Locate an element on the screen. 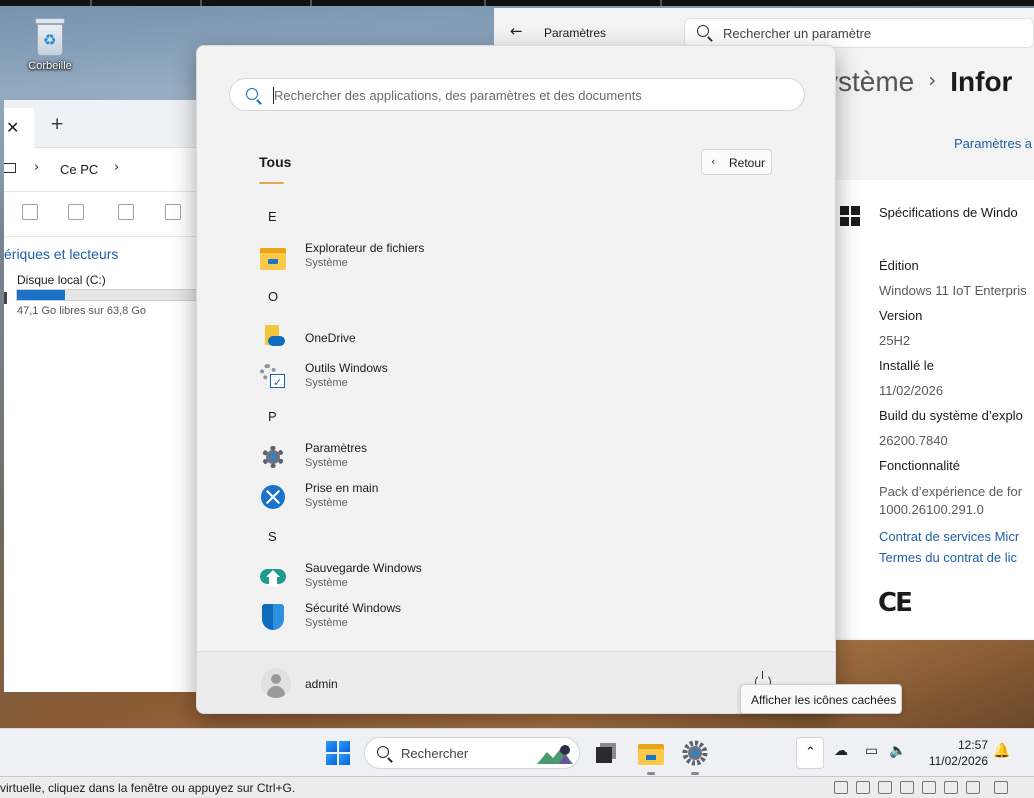 Image resolution: width=1034 pixels, height=798 pixels. rename-icon is located at coordinates (76, 212).